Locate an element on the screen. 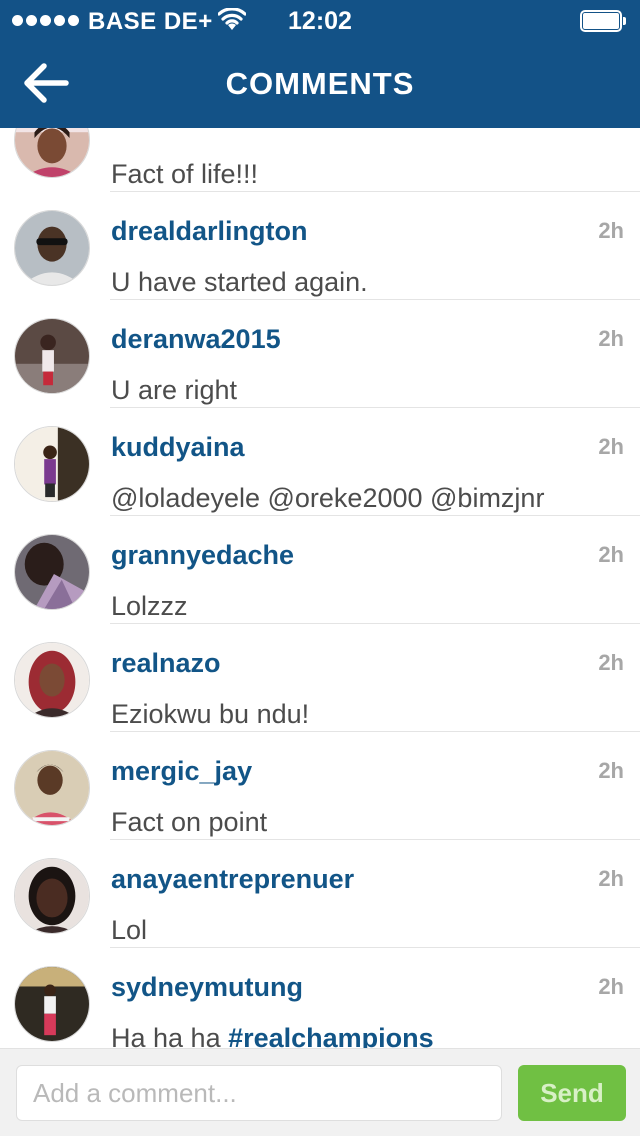  page-title: COMMENTS is located at coordinates (320, 83).